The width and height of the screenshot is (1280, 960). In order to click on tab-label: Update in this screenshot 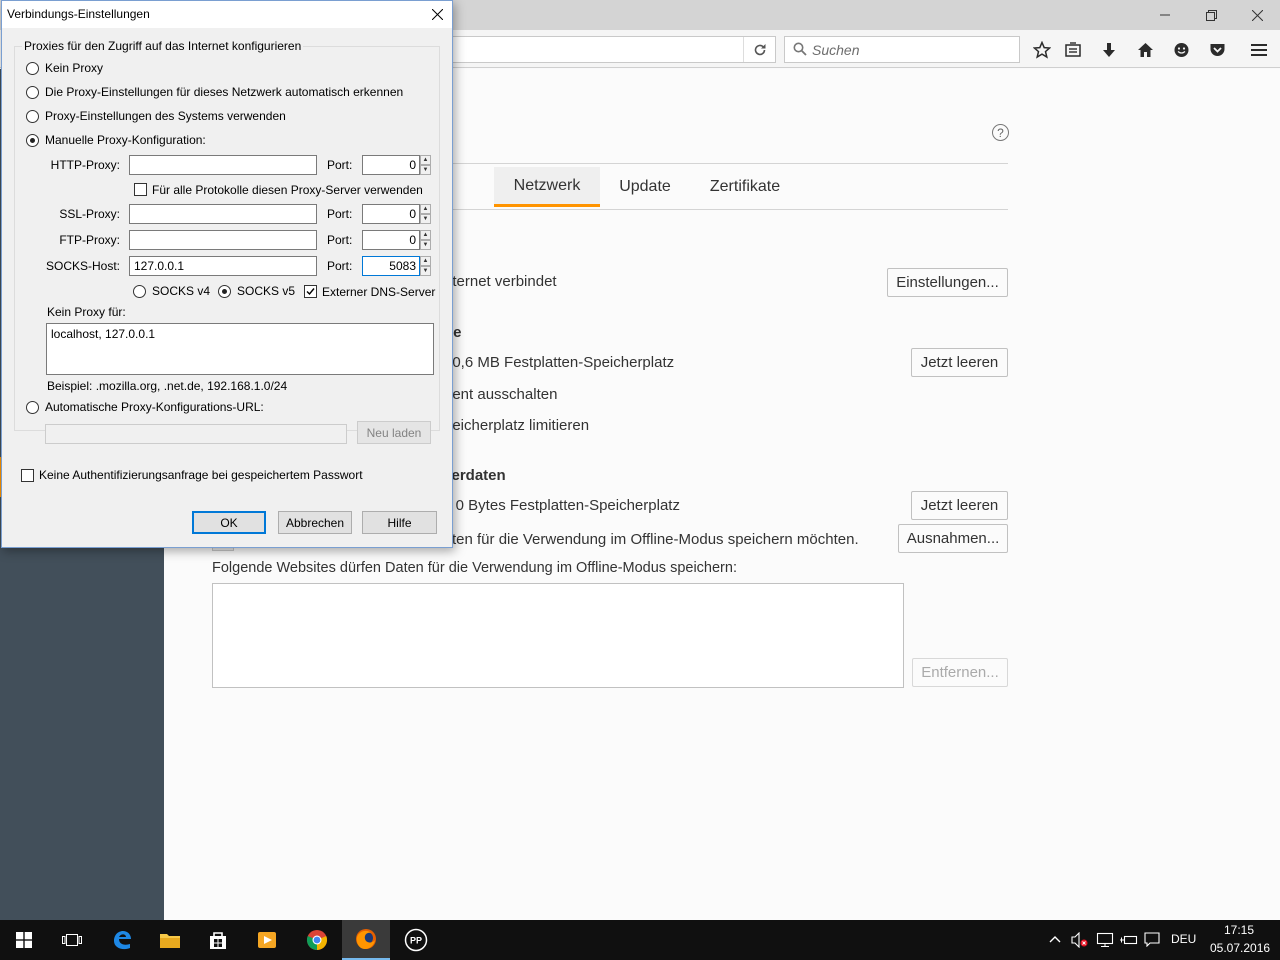, I will do `click(645, 186)`.